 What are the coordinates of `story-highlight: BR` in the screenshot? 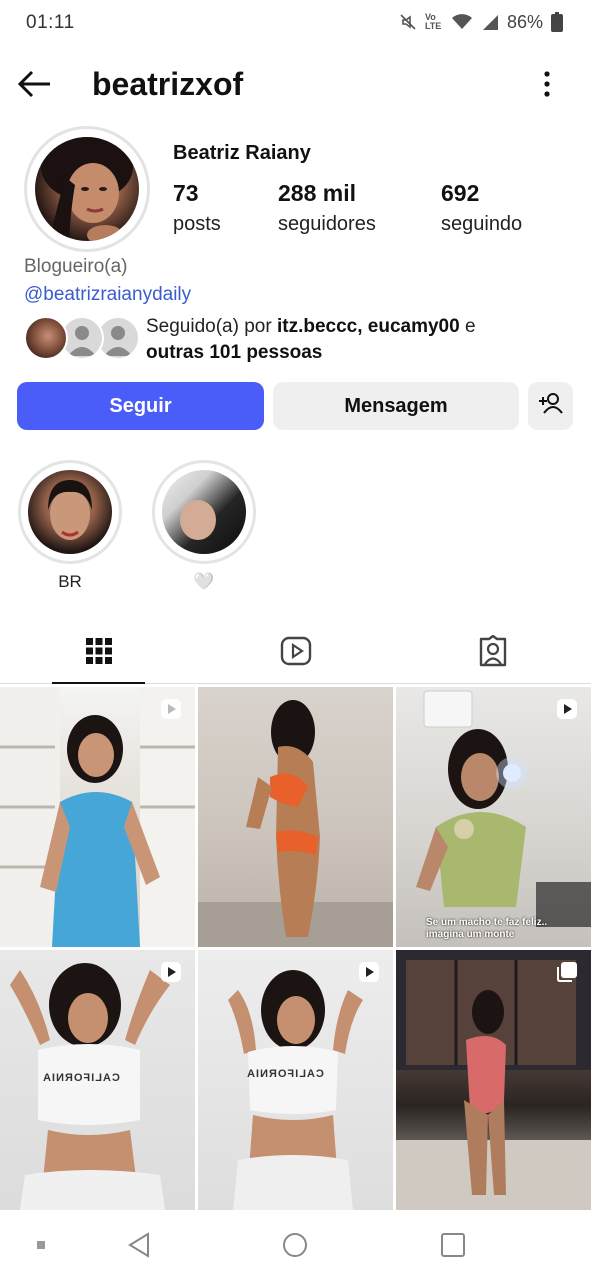 It's located at (70, 527).